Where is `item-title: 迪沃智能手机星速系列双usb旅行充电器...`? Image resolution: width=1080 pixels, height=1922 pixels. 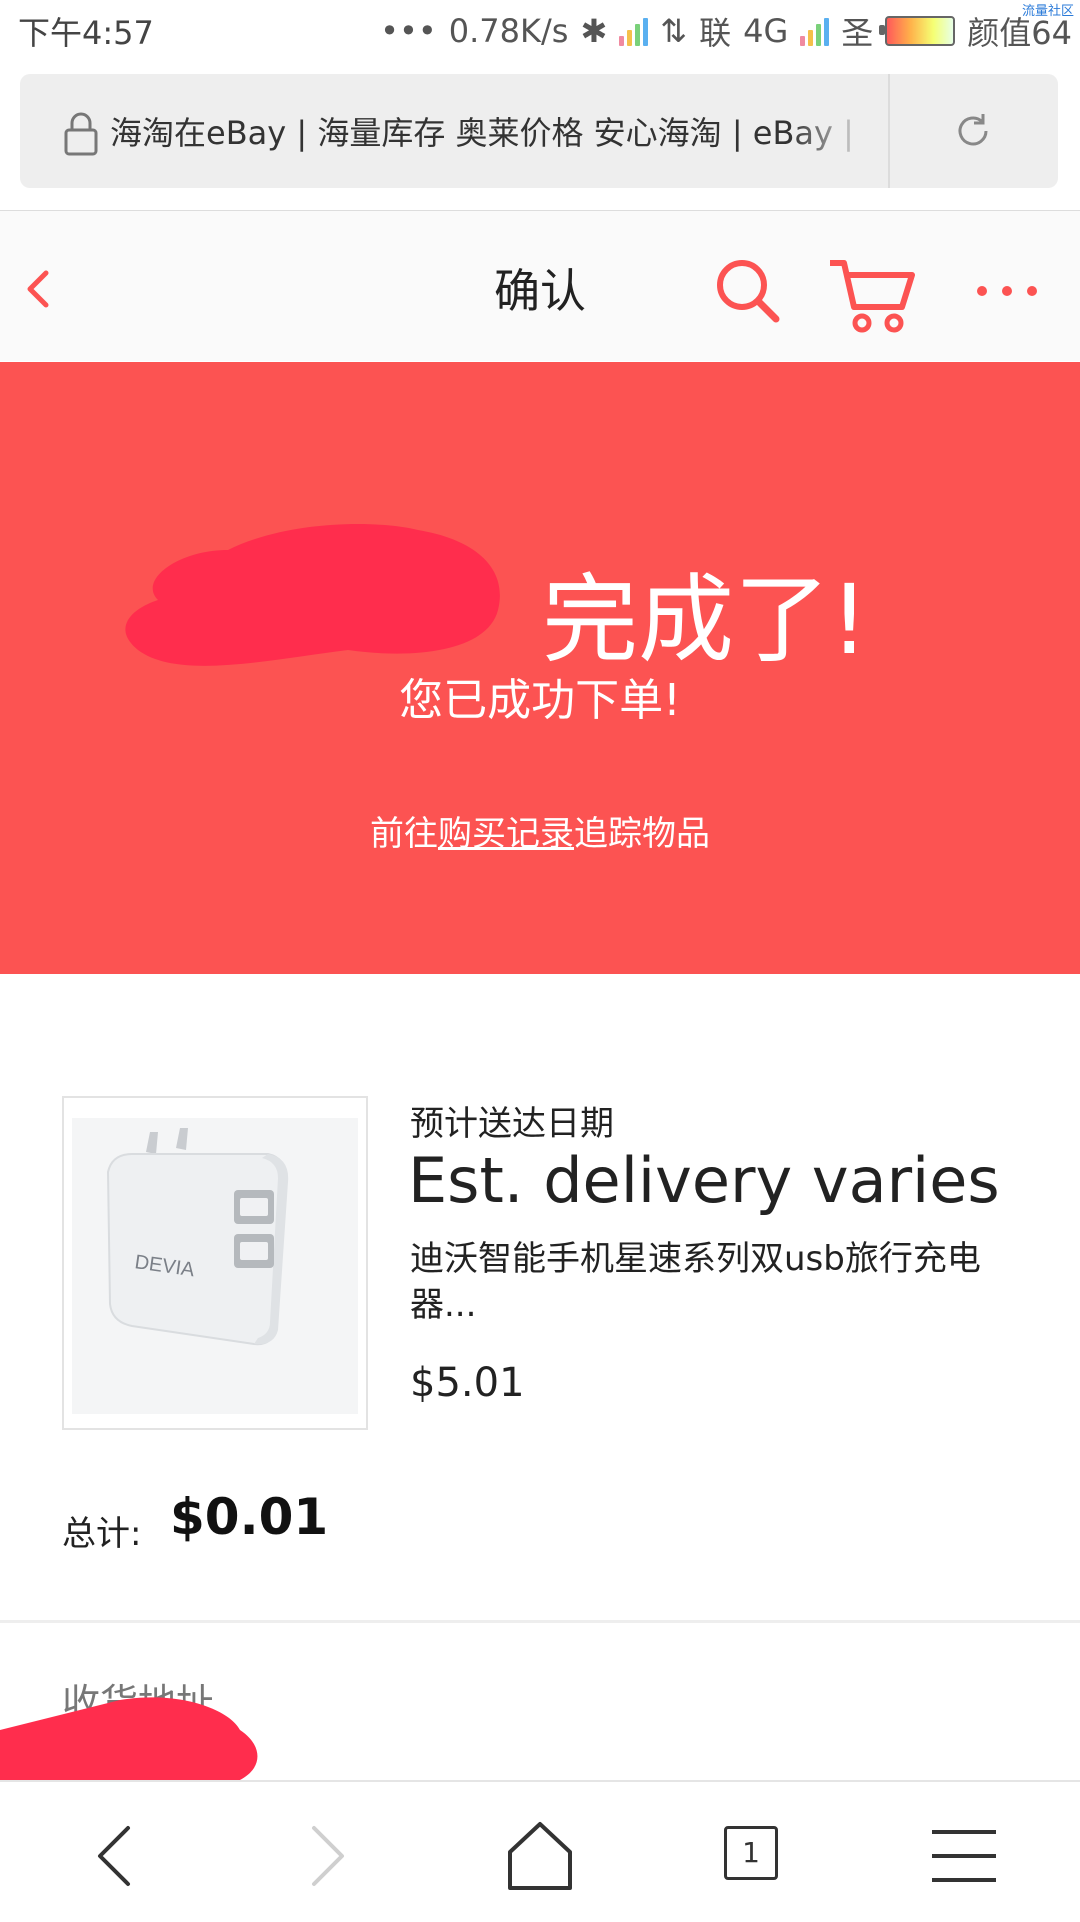
item-title: 迪沃智能手机星速系列双usb旅行充电器... is located at coordinates (720, 1282).